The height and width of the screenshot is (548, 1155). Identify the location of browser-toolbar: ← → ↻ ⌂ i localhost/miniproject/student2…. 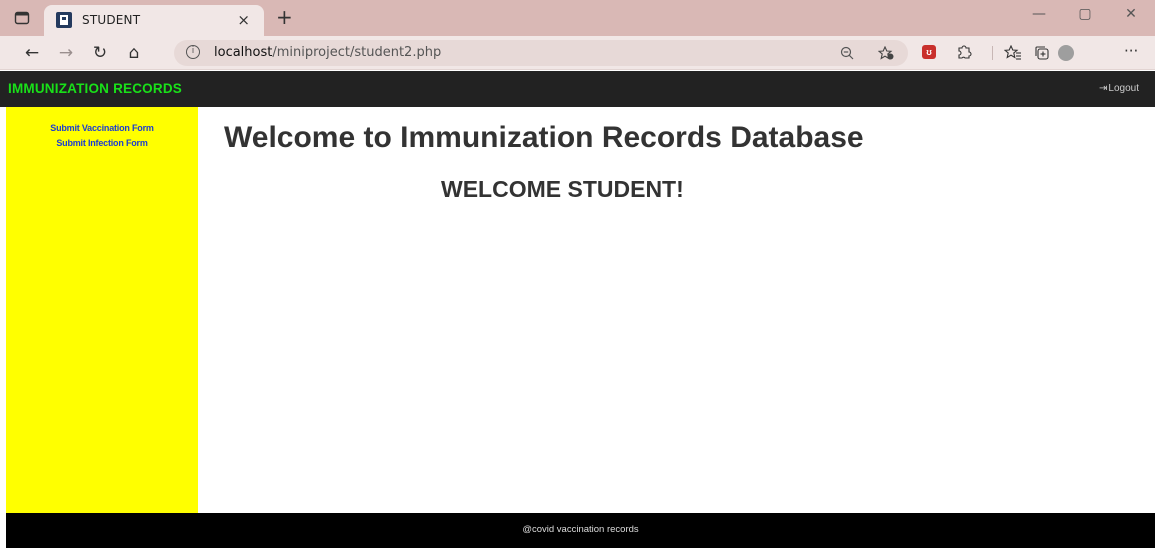
(577, 53).